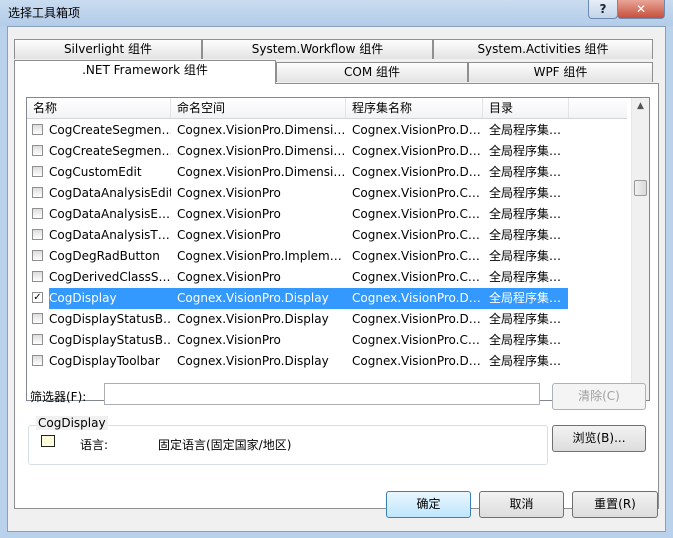 The width and height of the screenshot is (673, 538). What do you see at coordinates (543, 49) in the screenshot?
I see `tab-system-activities: System.Activities 组件` at bounding box center [543, 49].